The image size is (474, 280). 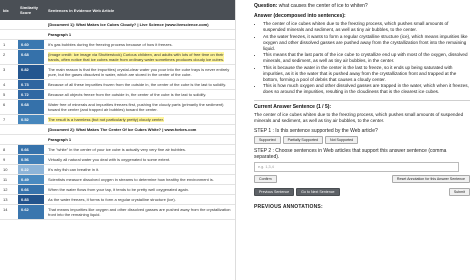 What do you see at coordinates (117, 170) in the screenshot?
I see `table-row: 10 0.22 It's why fish can breathe in it.` at bounding box center [117, 170].